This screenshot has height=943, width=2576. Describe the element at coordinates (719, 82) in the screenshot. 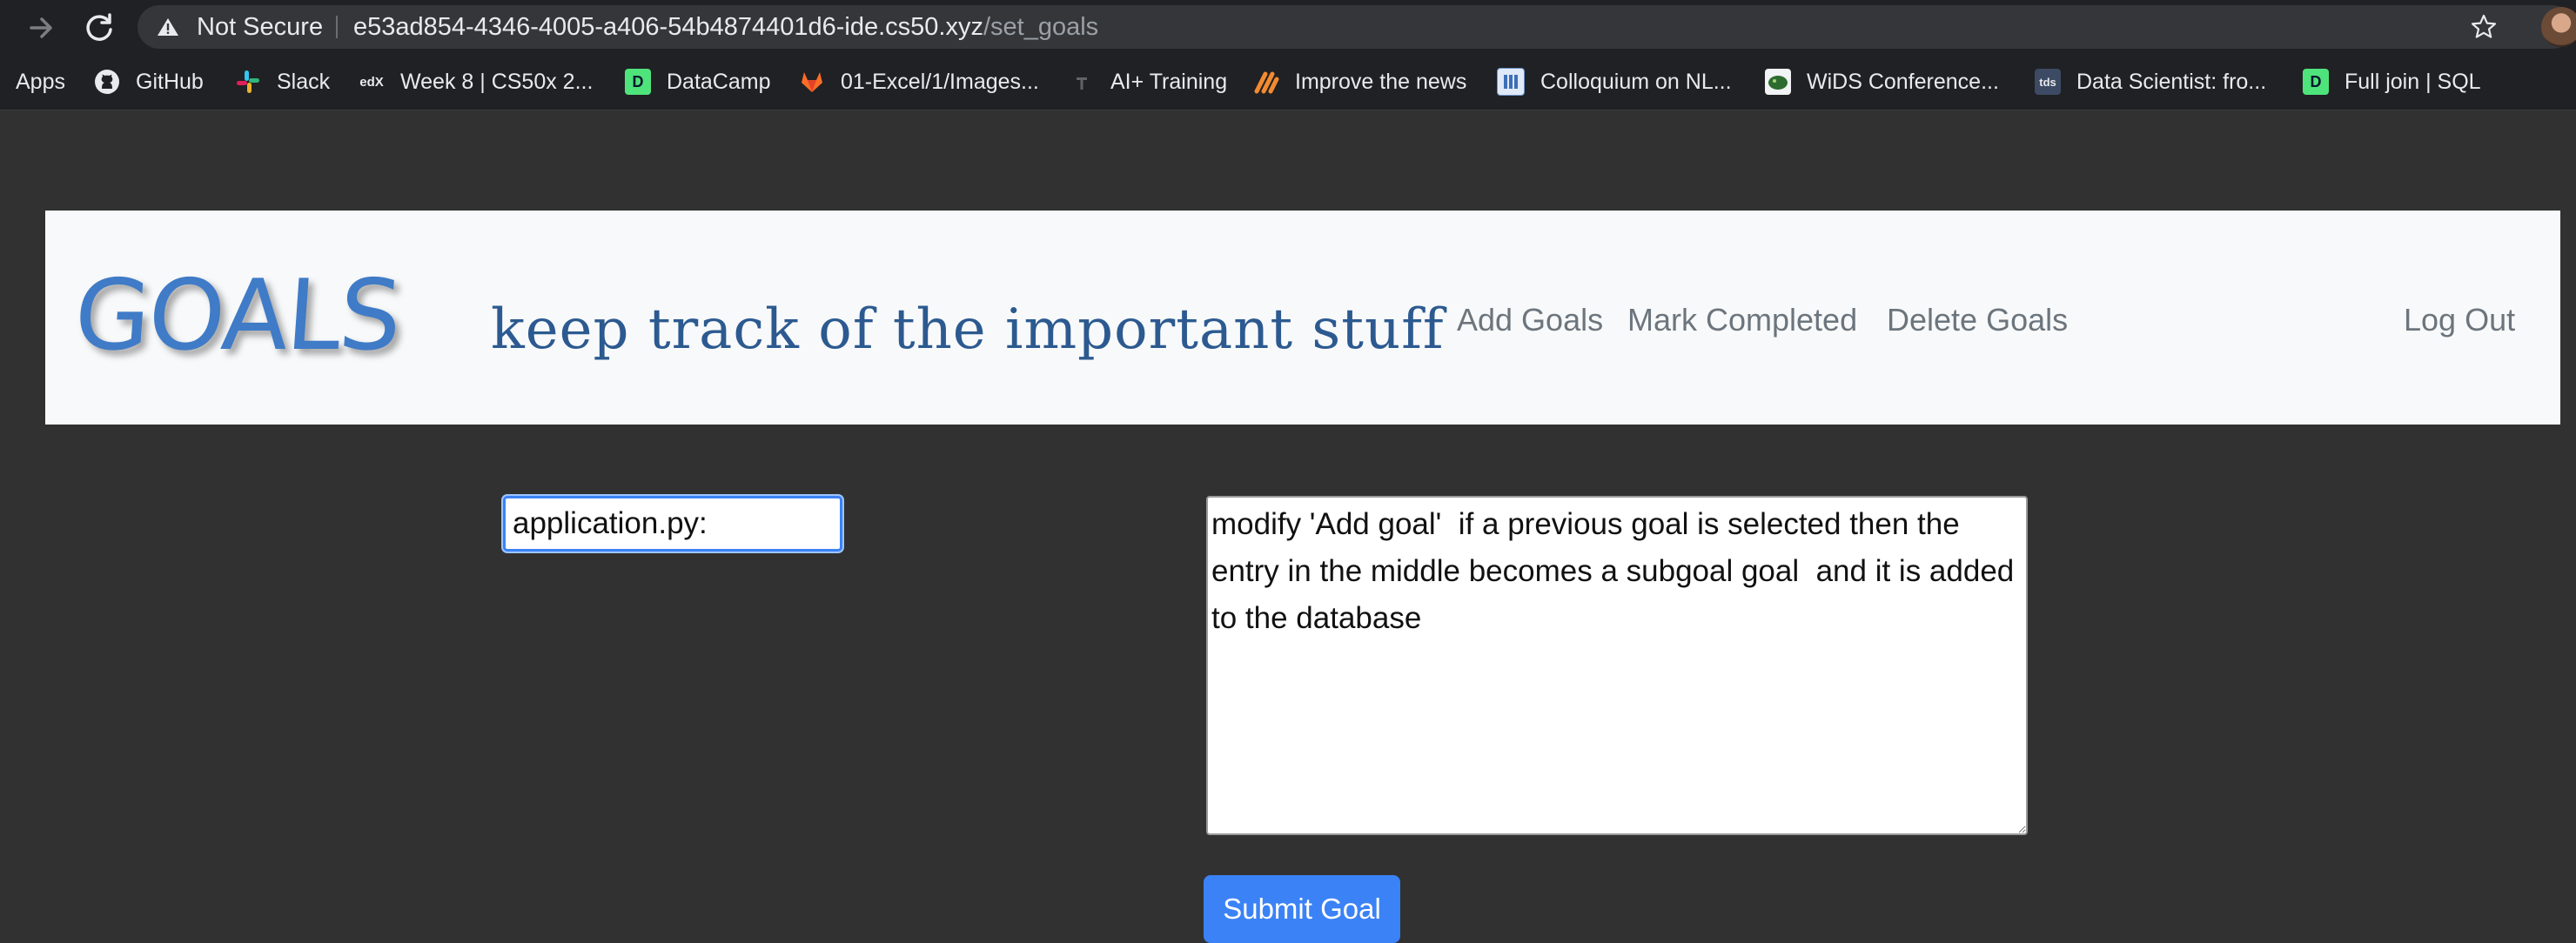

I see `bookmark-label: DataCamp` at that location.